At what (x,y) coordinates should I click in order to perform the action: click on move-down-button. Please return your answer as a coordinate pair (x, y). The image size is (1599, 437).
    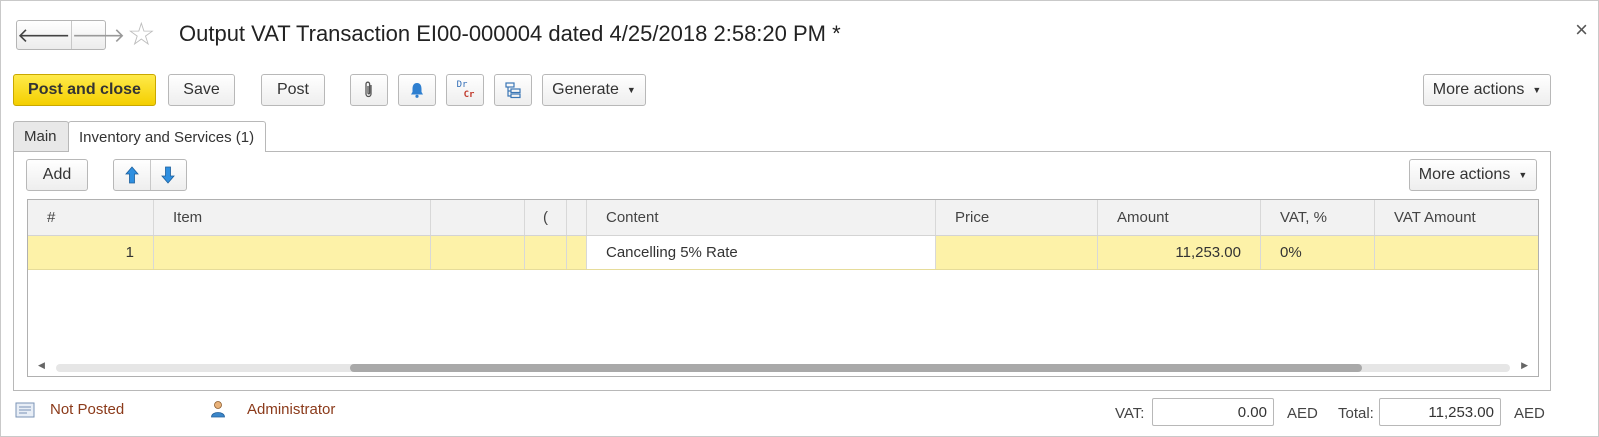
    Looking at the image, I should click on (168, 175).